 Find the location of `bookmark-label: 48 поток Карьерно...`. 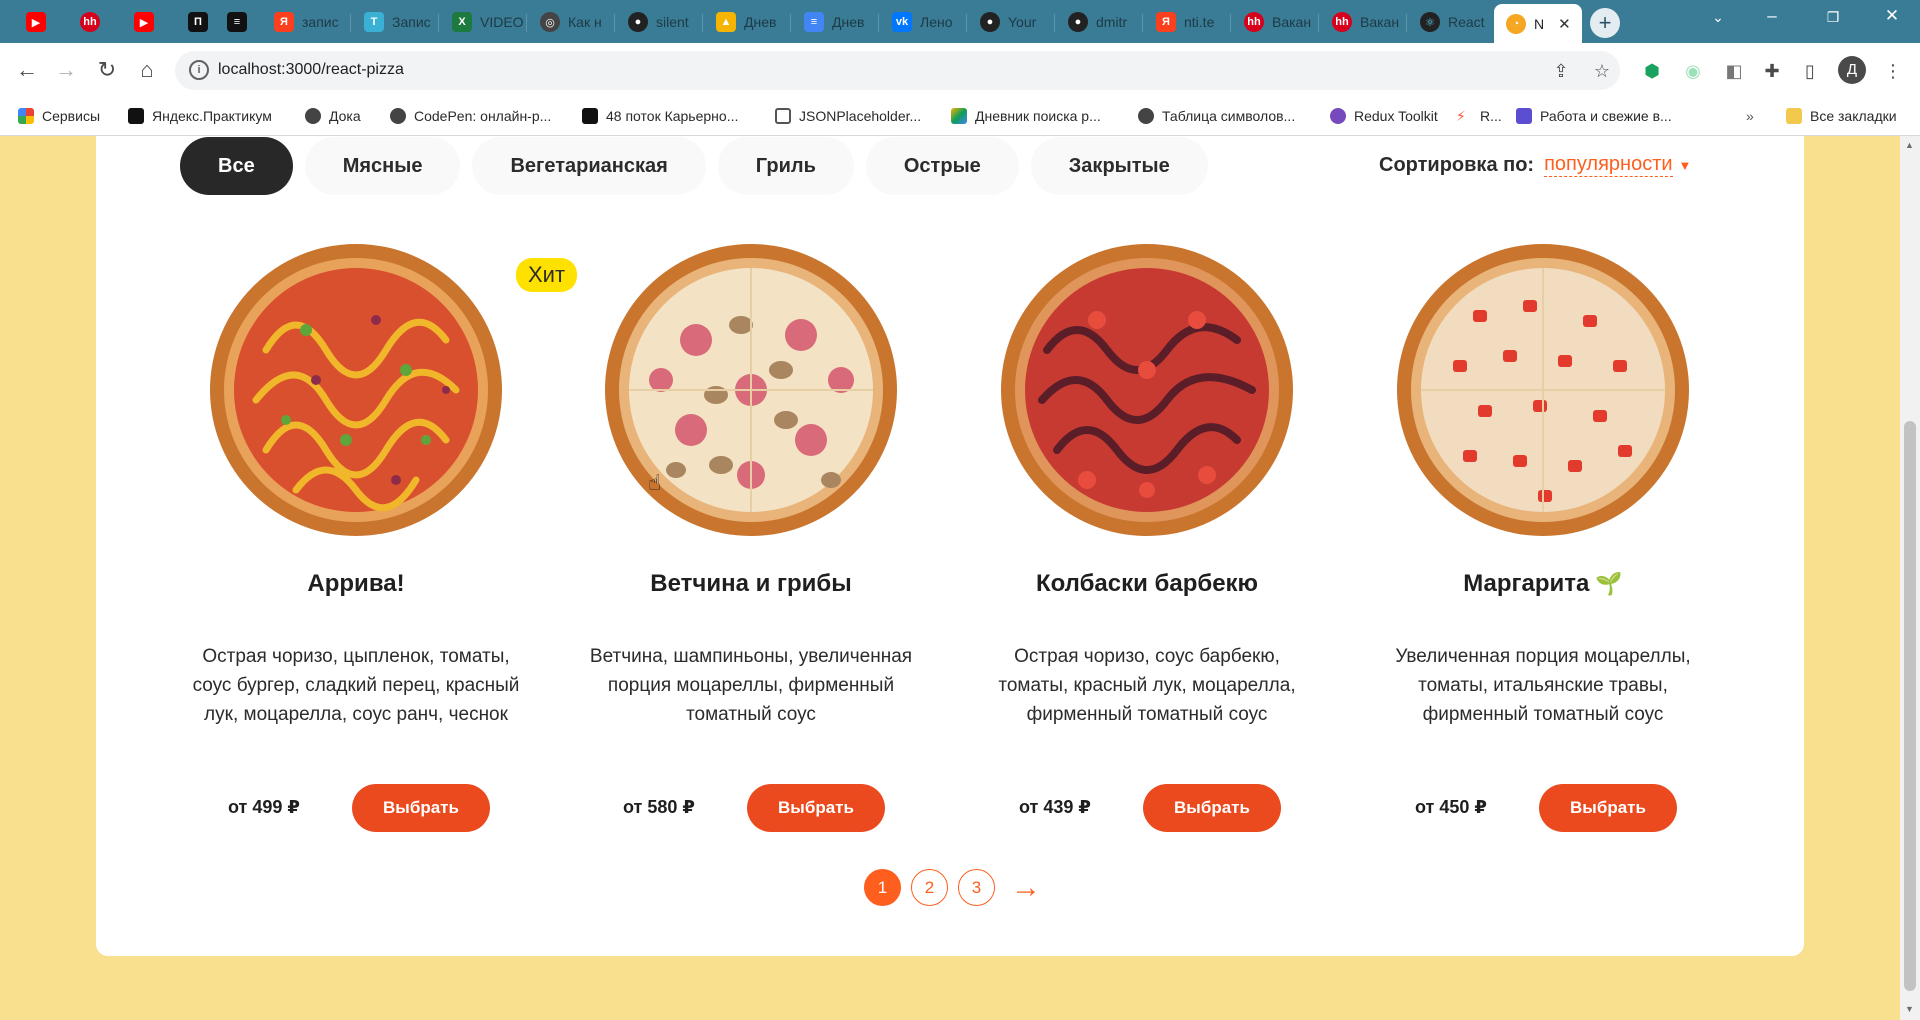

bookmark-label: 48 поток Карьерно... is located at coordinates (672, 116).